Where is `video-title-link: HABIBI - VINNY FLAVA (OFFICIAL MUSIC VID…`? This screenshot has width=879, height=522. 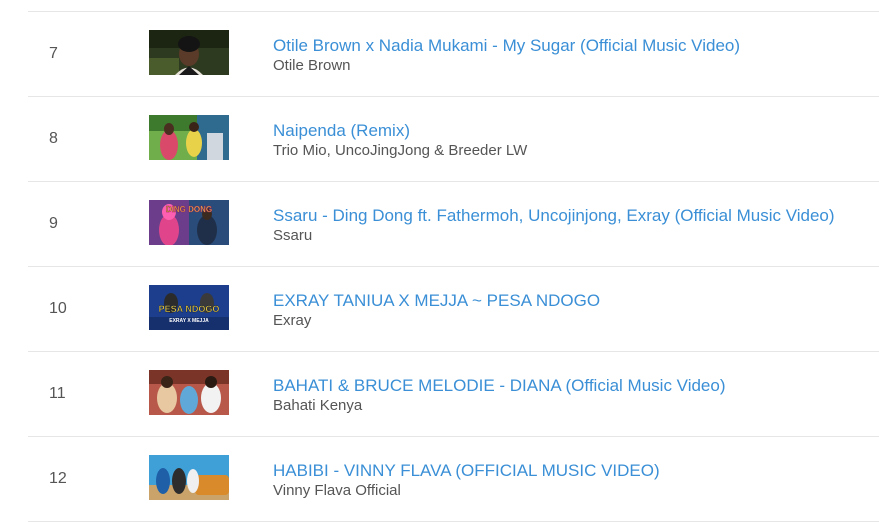 video-title-link: HABIBI - VINNY FLAVA (OFFICIAL MUSIC VID… is located at coordinates (466, 471).